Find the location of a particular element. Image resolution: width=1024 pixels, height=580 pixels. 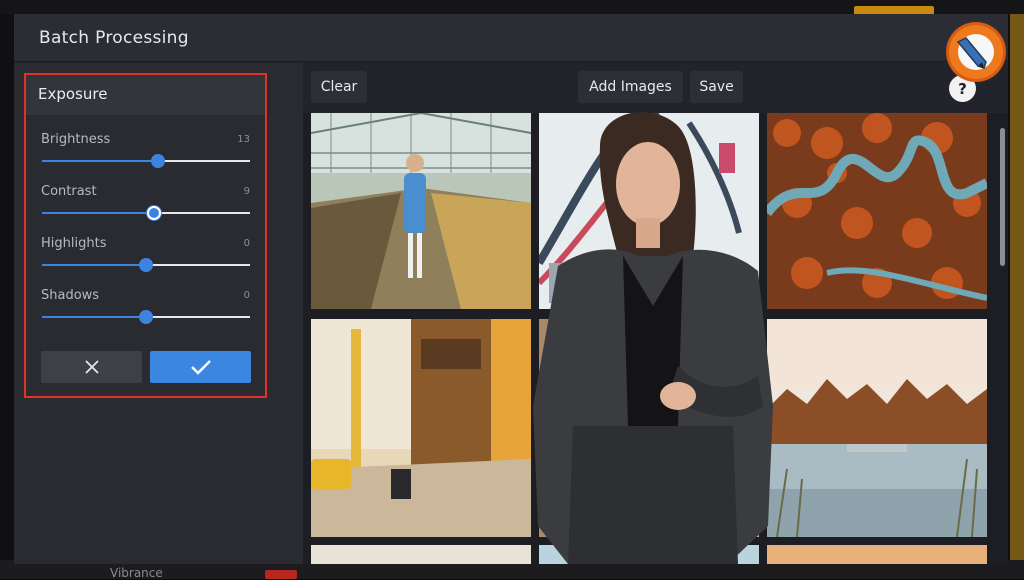

add-images-button: Add Images is located at coordinates (630, 87).